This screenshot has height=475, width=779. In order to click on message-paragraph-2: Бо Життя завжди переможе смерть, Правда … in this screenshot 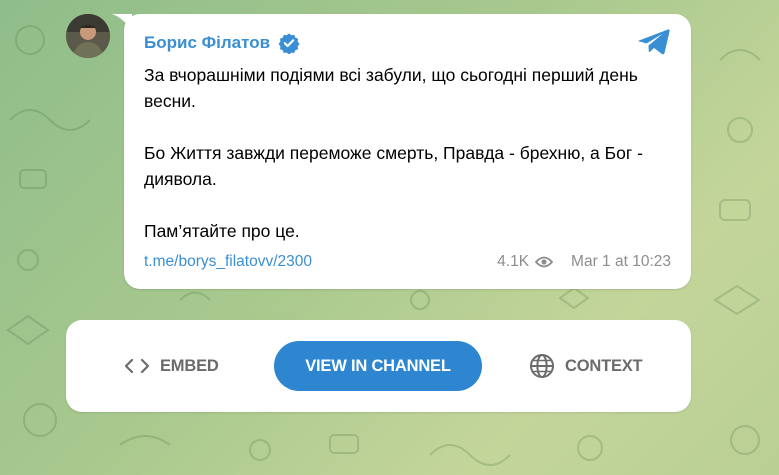, I will do `click(393, 166)`.